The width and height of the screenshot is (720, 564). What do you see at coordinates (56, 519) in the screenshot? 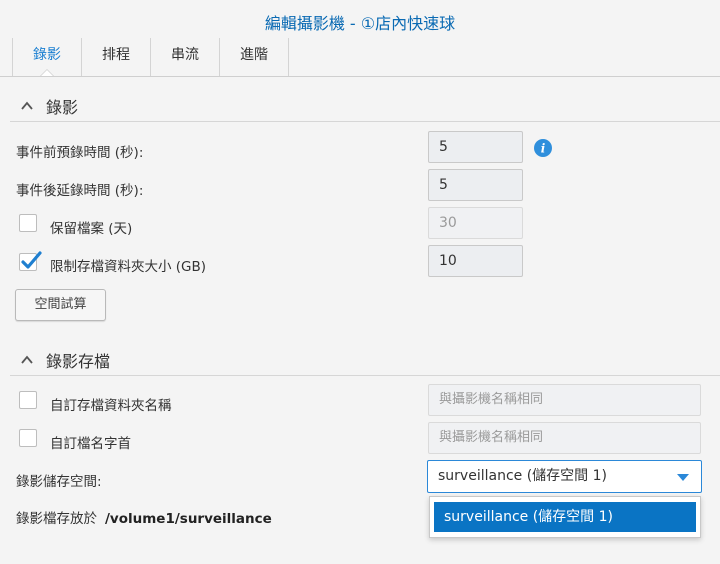
I see `storage-path-label: 錄影檔存放於` at bounding box center [56, 519].